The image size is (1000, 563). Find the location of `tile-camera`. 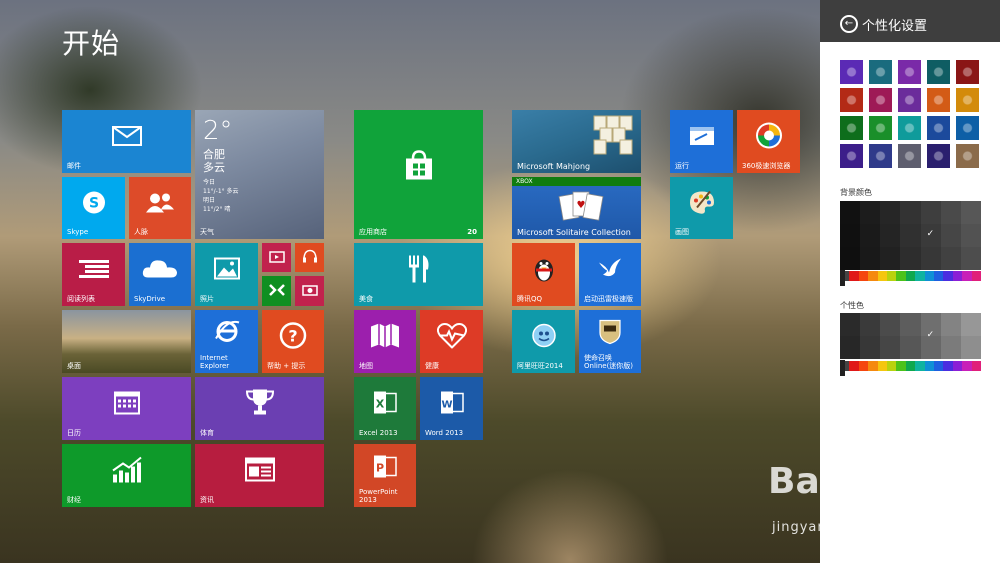

tile-camera is located at coordinates (309, 291).